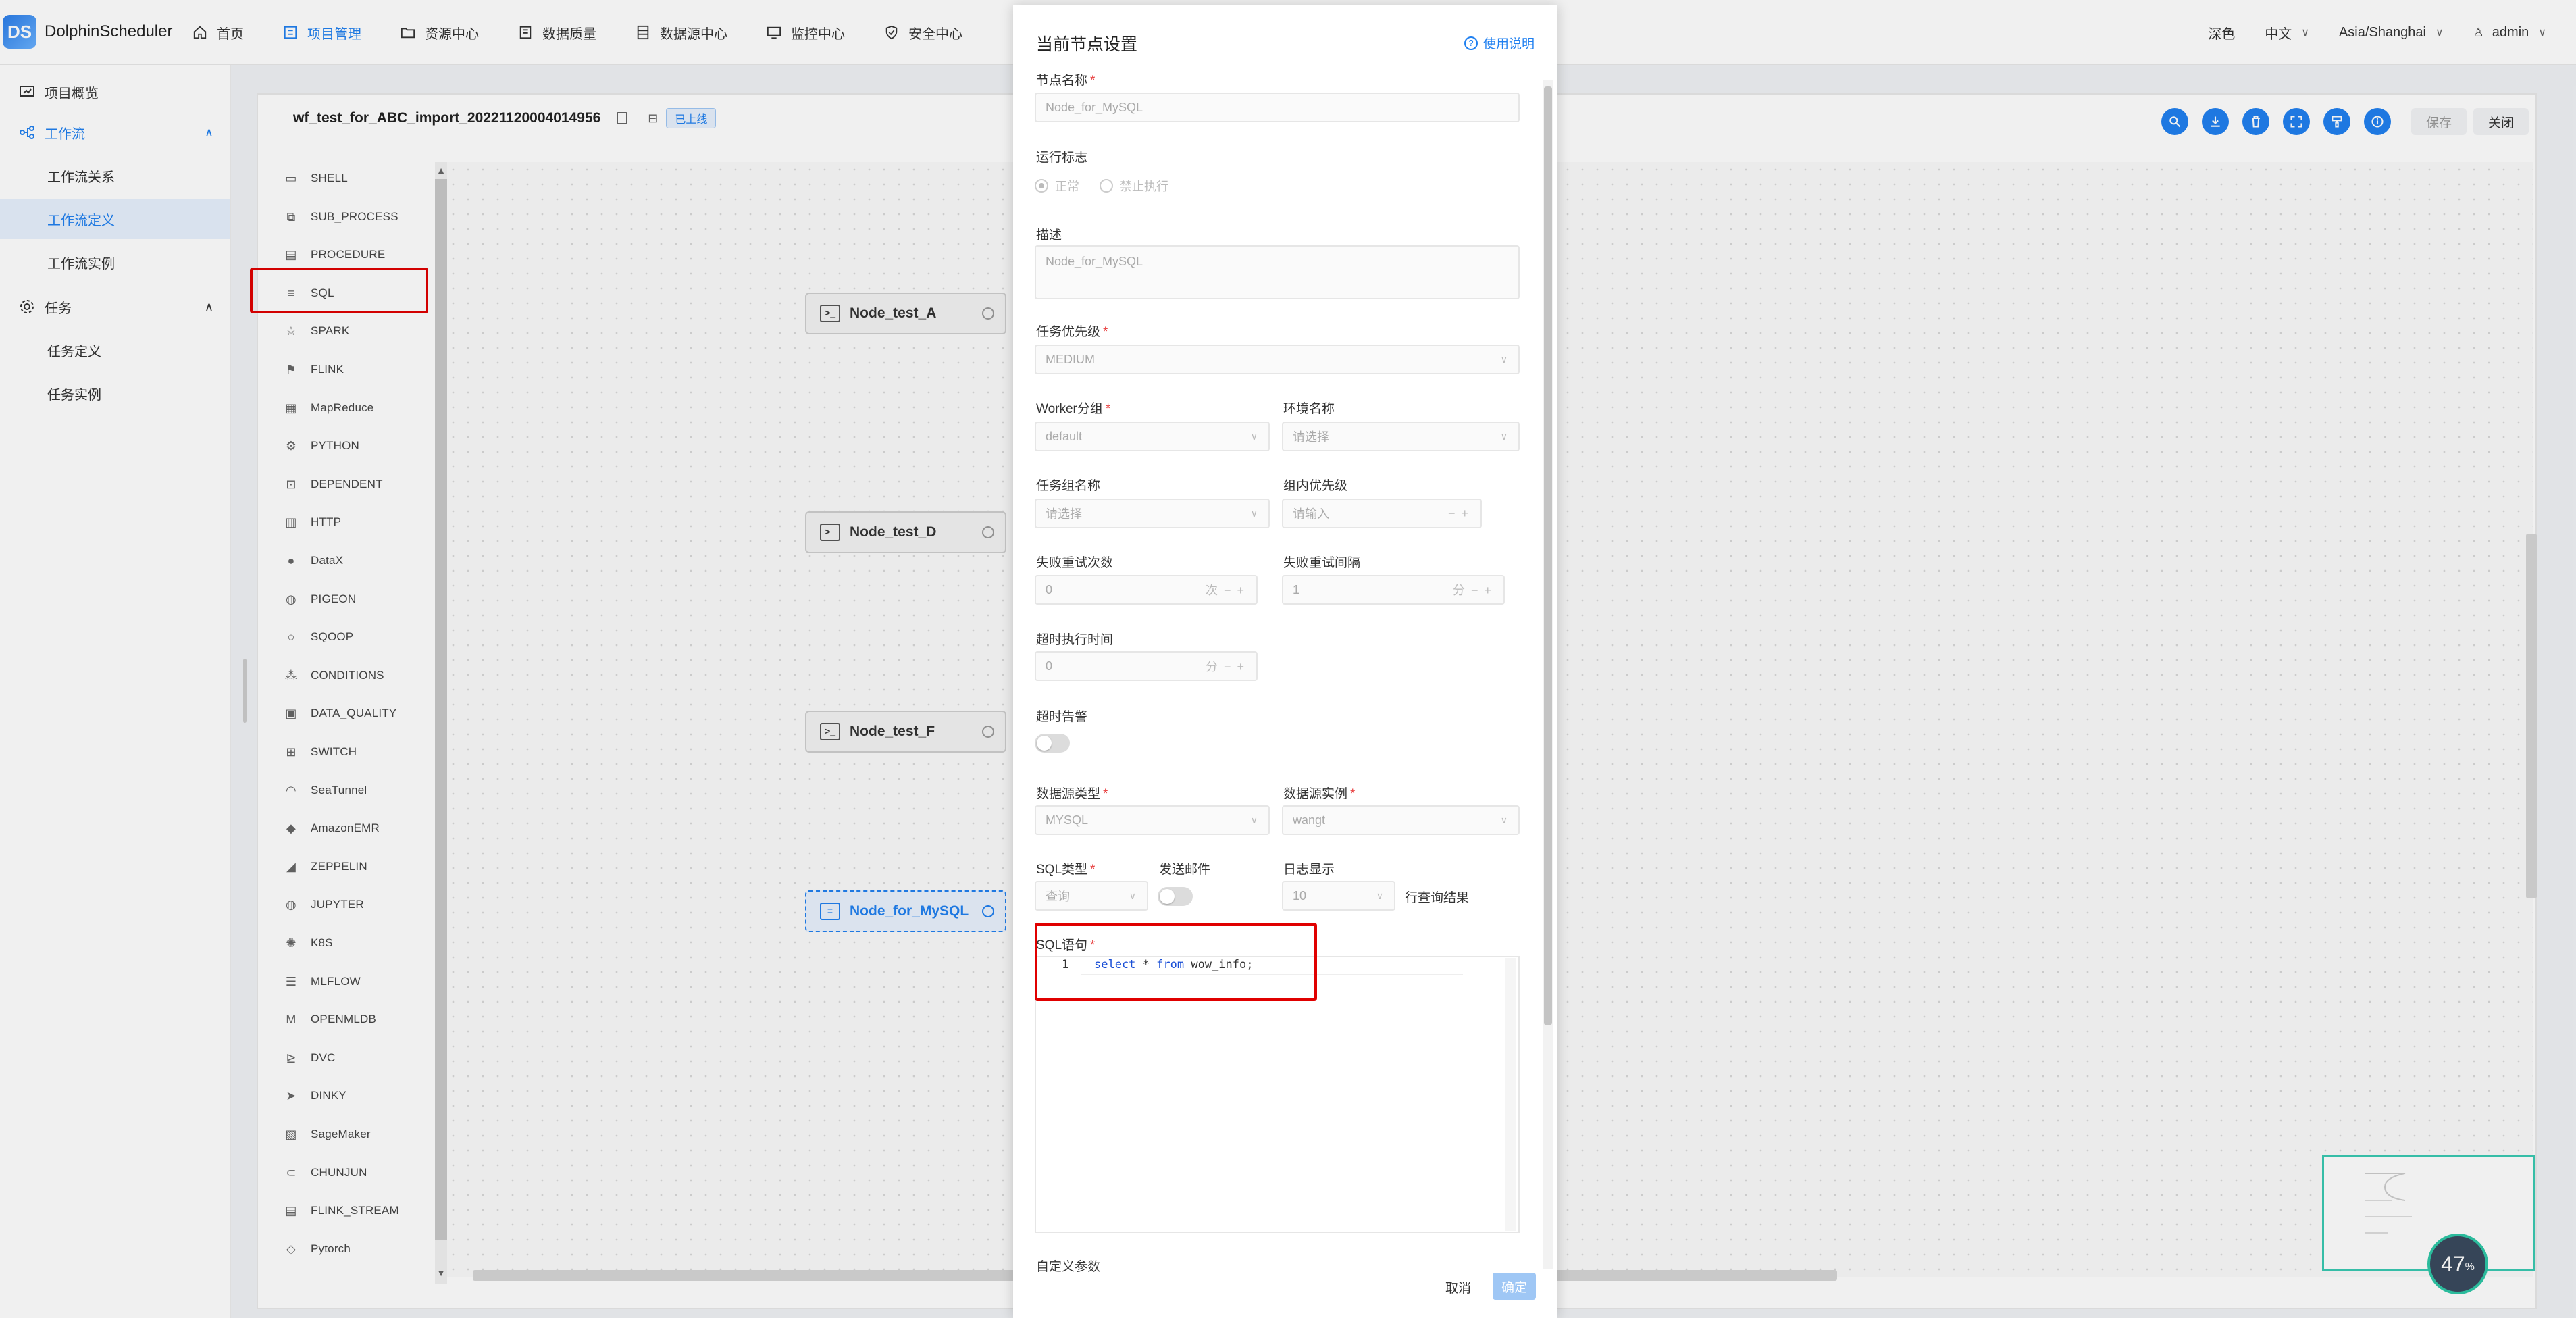  I want to click on log-display-suffix: 行查询结果, so click(1437, 898).